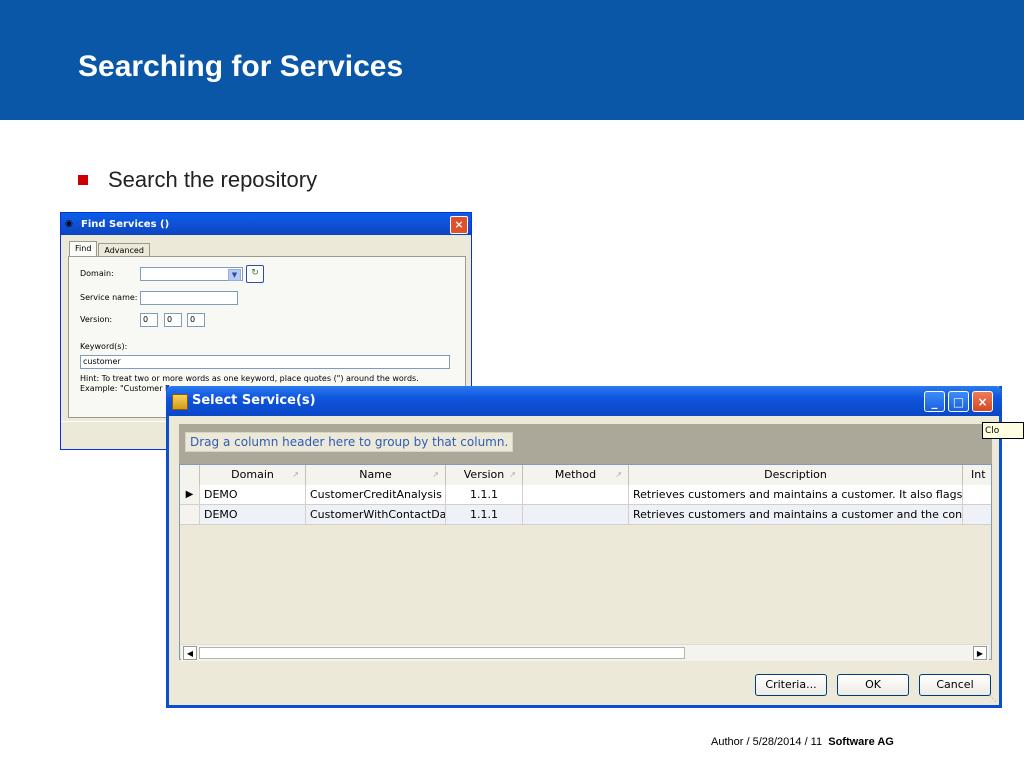 This screenshot has width=1024, height=768. Describe the element at coordinates (125, 224) in the screenshot. I see `find-window-title: Find Services ()` at that location.